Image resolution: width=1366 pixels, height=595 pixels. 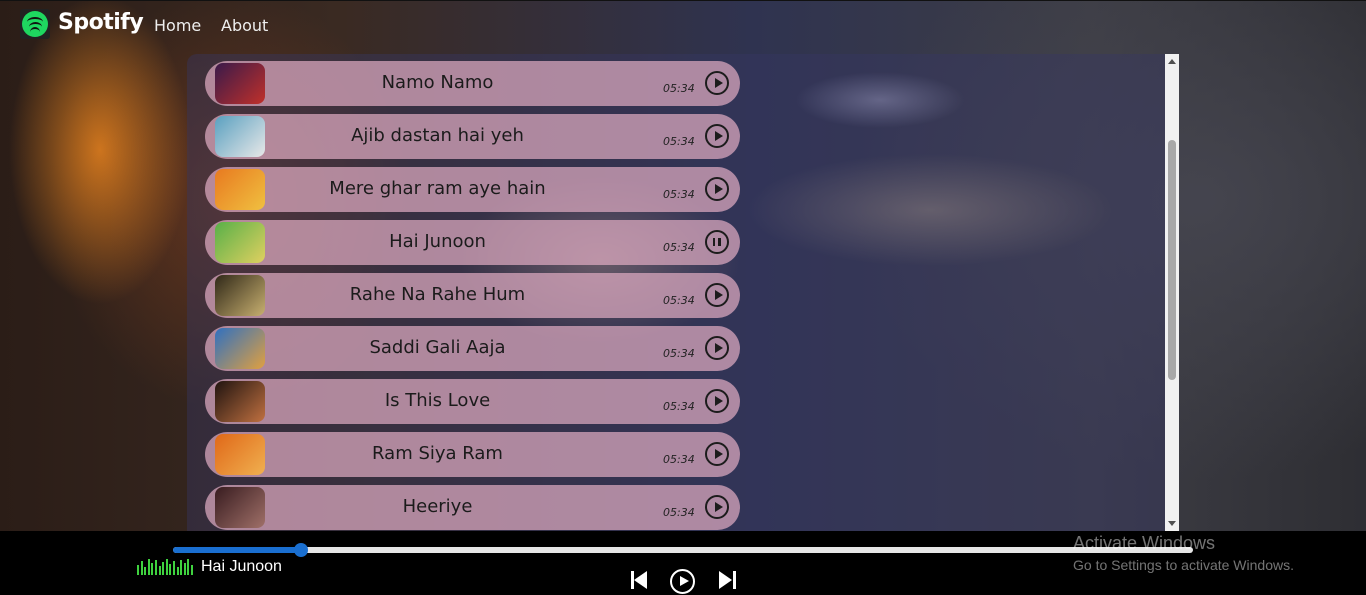 What do you see at coordinates (35, 24) in the screenshot?
I see `spotify-logo-icon` at bounding box center [35, 24].